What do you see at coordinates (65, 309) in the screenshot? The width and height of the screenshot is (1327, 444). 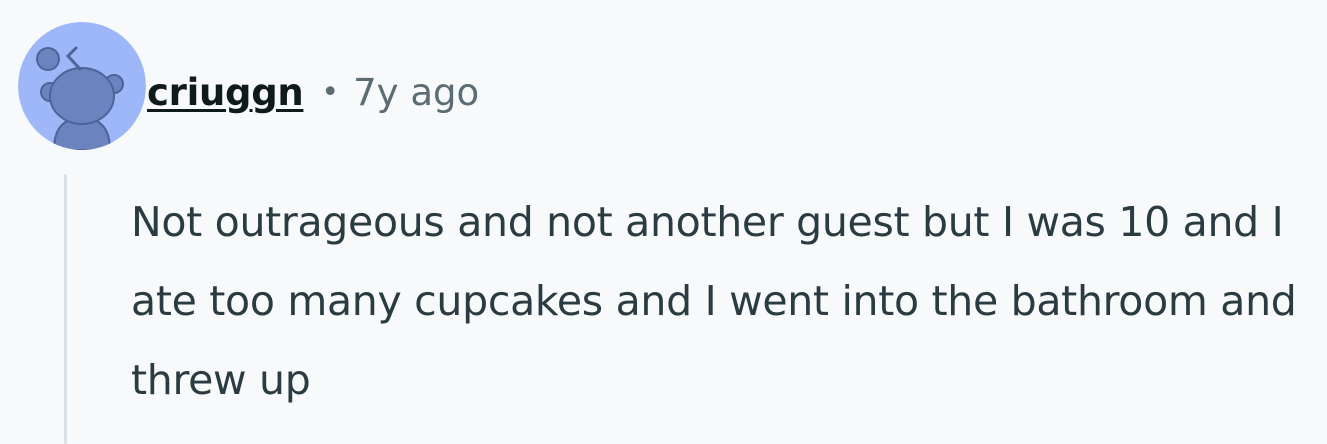 I see `thread-line` at bounding box center [65, 309].